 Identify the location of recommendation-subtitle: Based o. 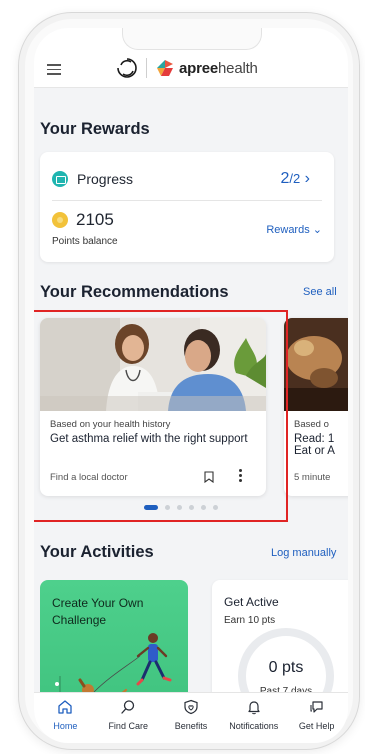
(311, 424).